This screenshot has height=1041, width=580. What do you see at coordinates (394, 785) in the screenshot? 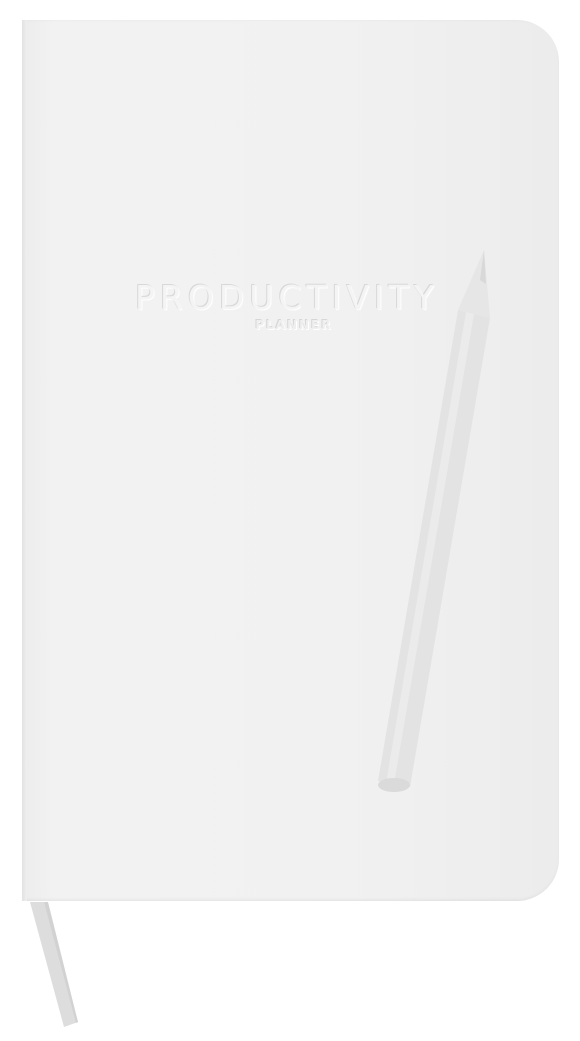
I see `pencil-end` at bounding box center [394, 785].